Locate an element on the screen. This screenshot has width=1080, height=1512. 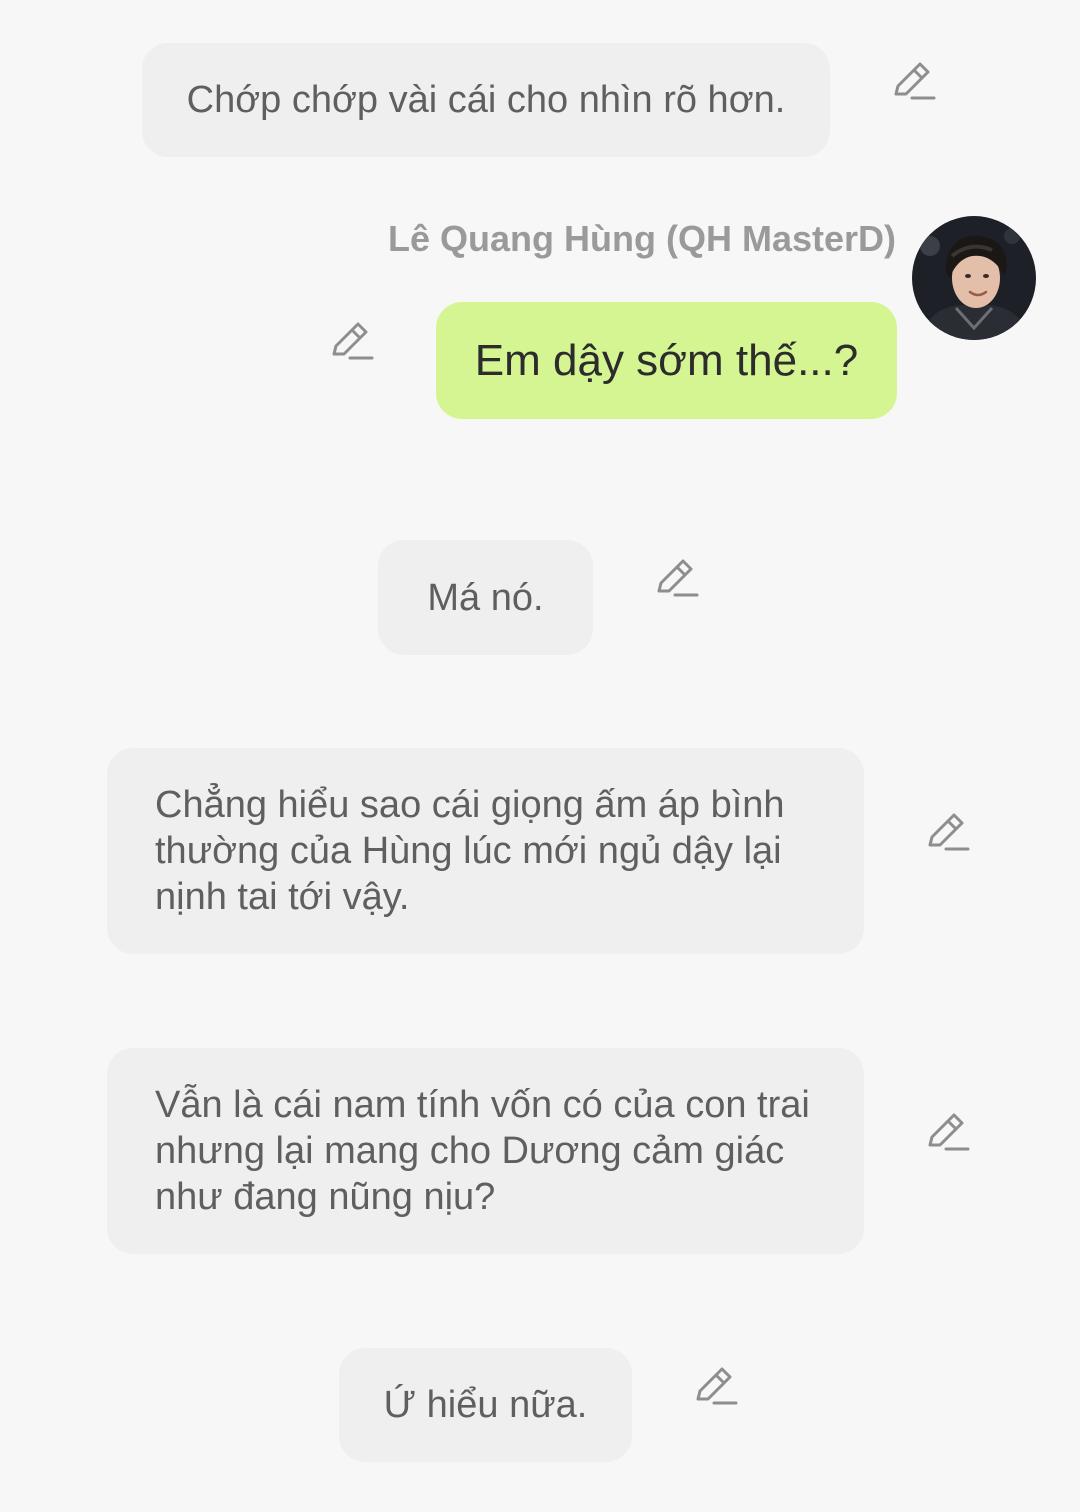
sender-name: Lê Quang Hùng (QH MasterD) is located at coordinates (641, 238).